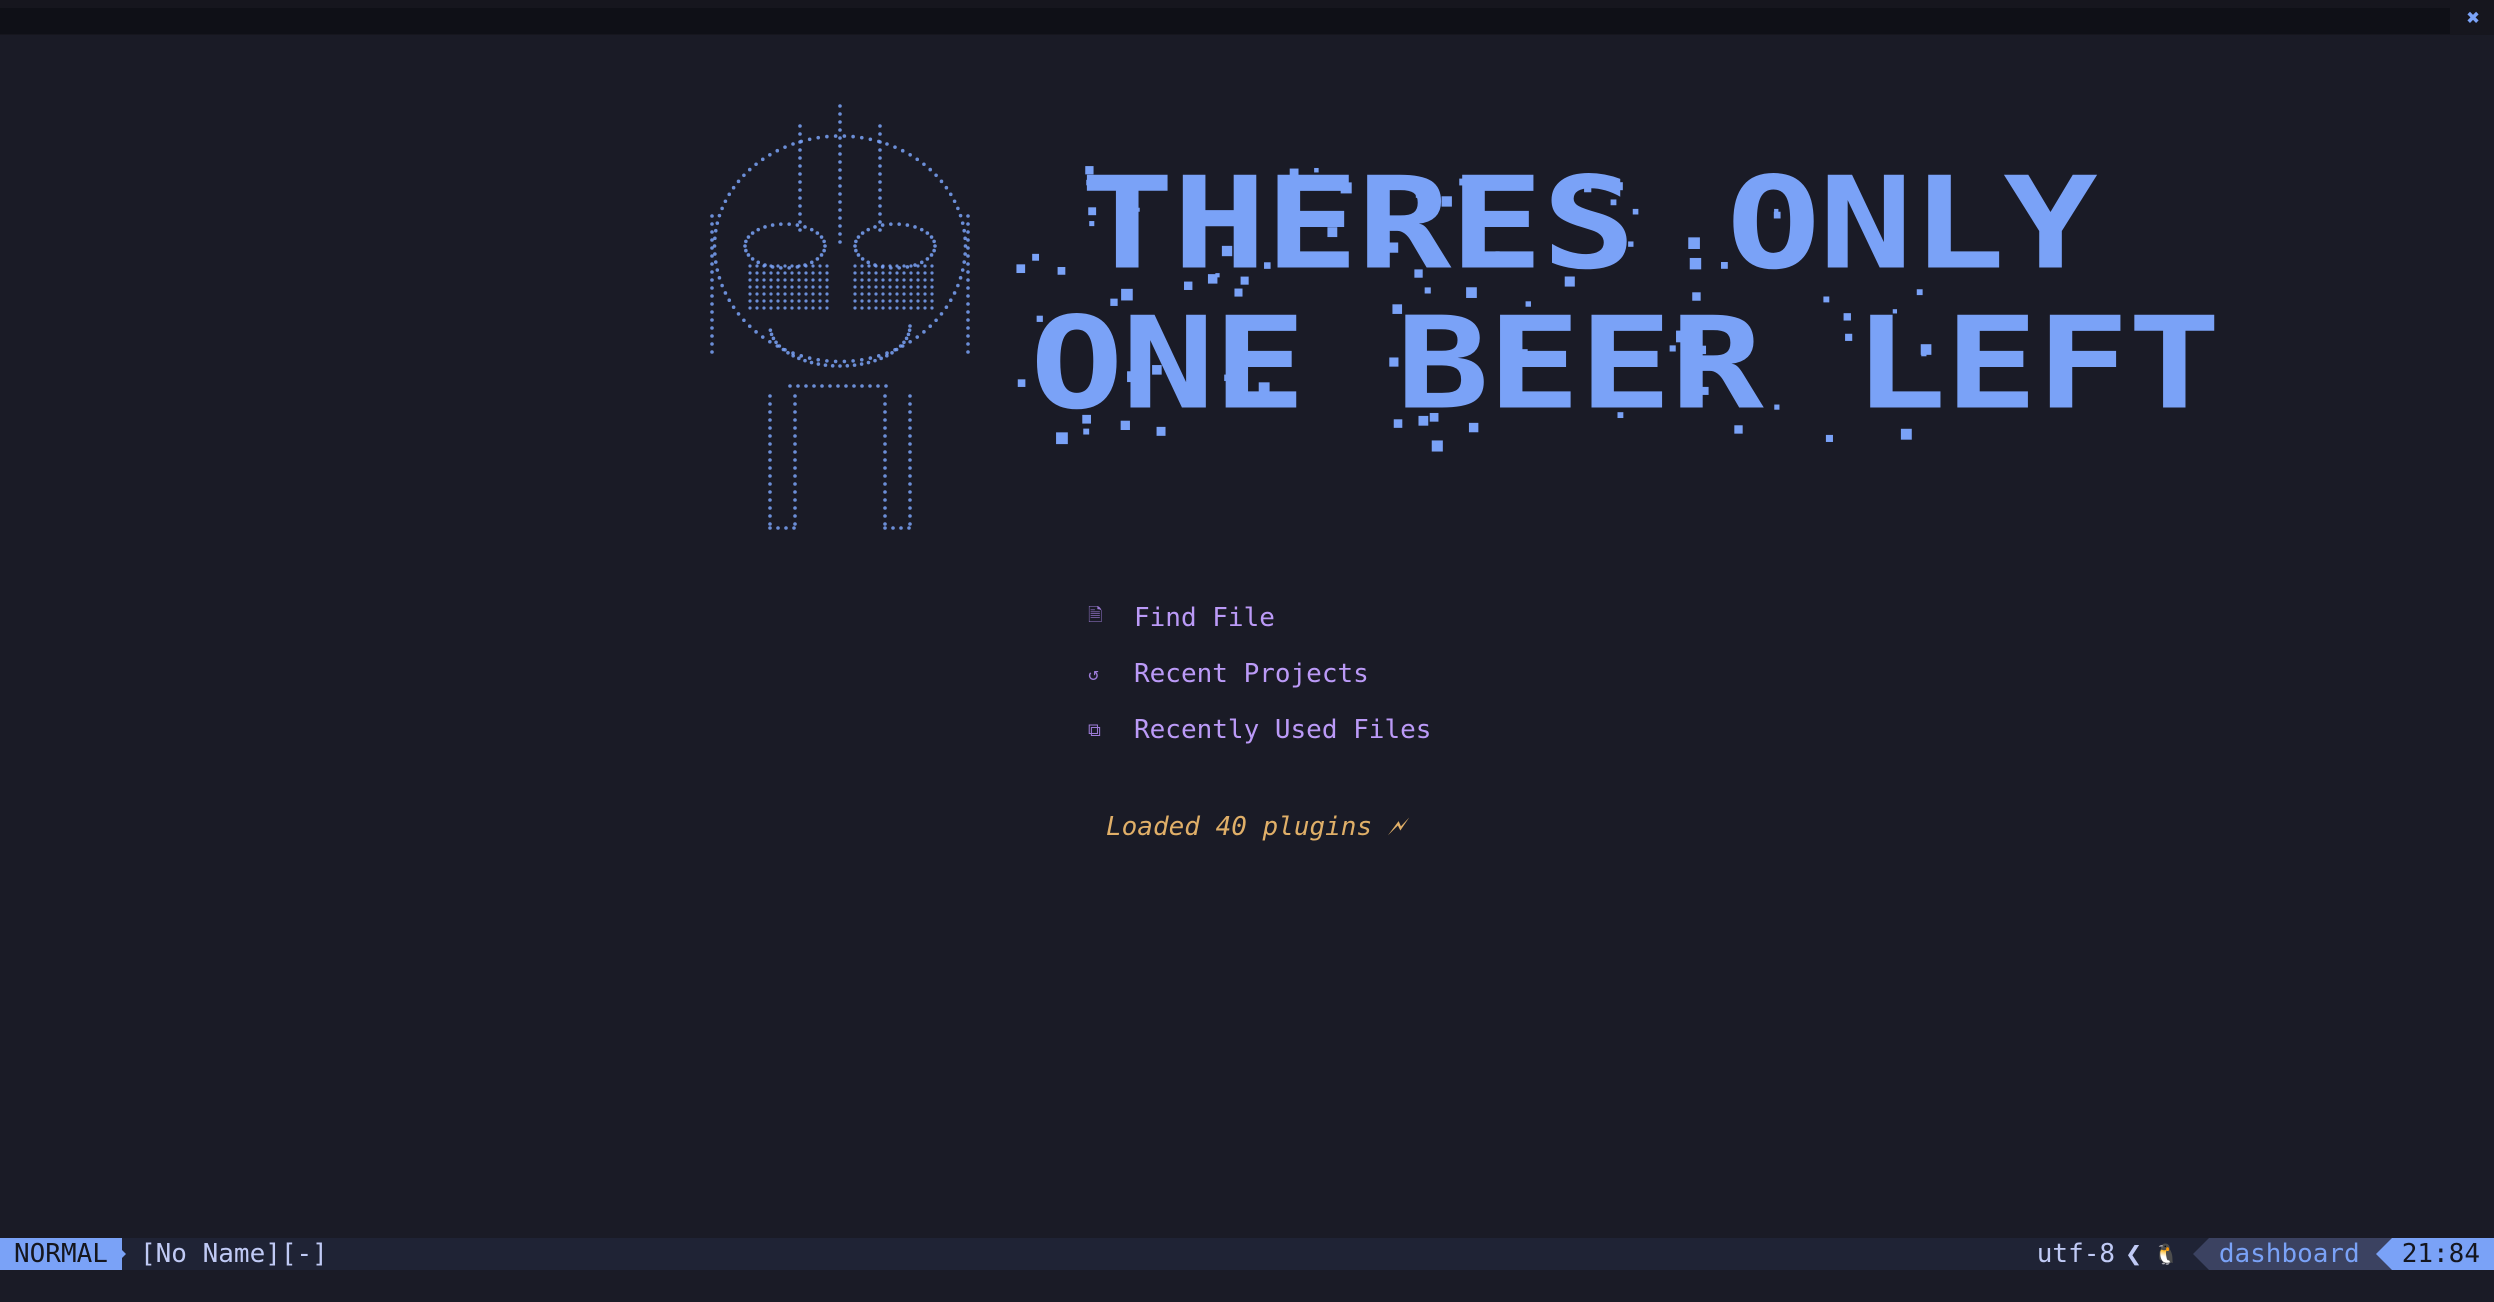 The image size is (2494, 1302). Describe the element at coordinates (2166, 1254) in the screenshot. I see `linux-icon: 🐧` at that location.